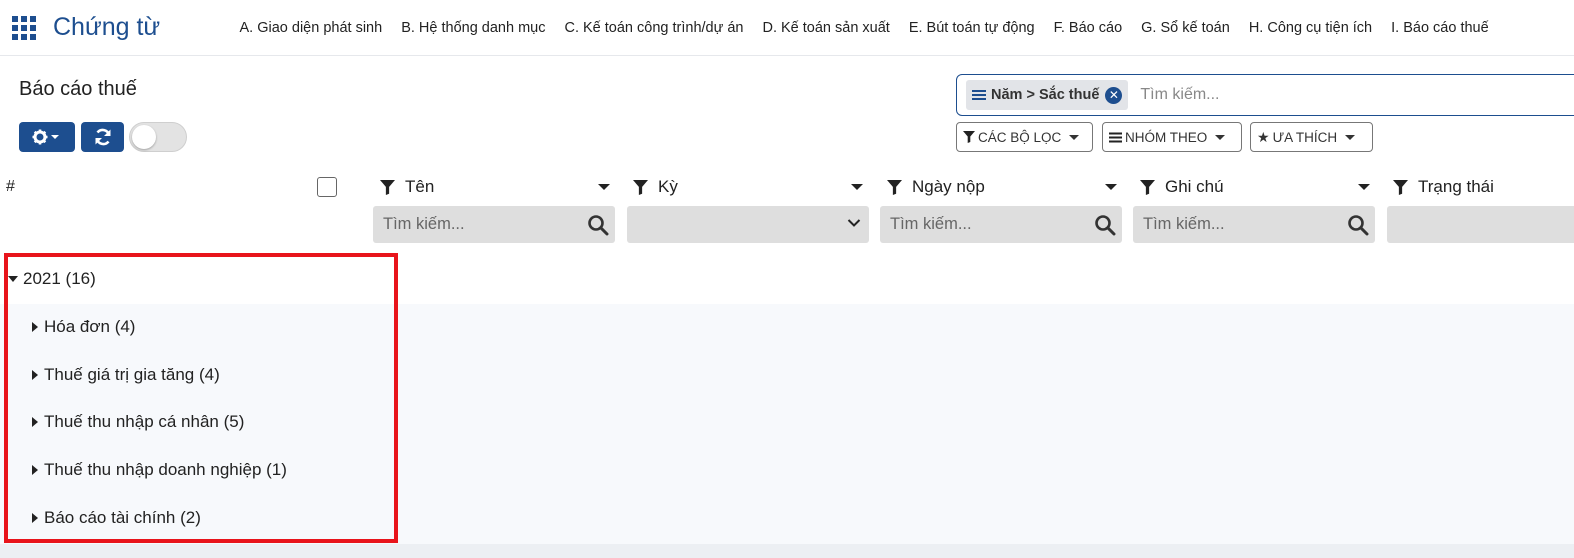 This screenshot has height=558, width=1574. What do you see at coordinates (165, 469) in the screenshot?
I see `group-label: Thuế thu nhập doanh nghiệp (1)` at bounding box center [165, 469].